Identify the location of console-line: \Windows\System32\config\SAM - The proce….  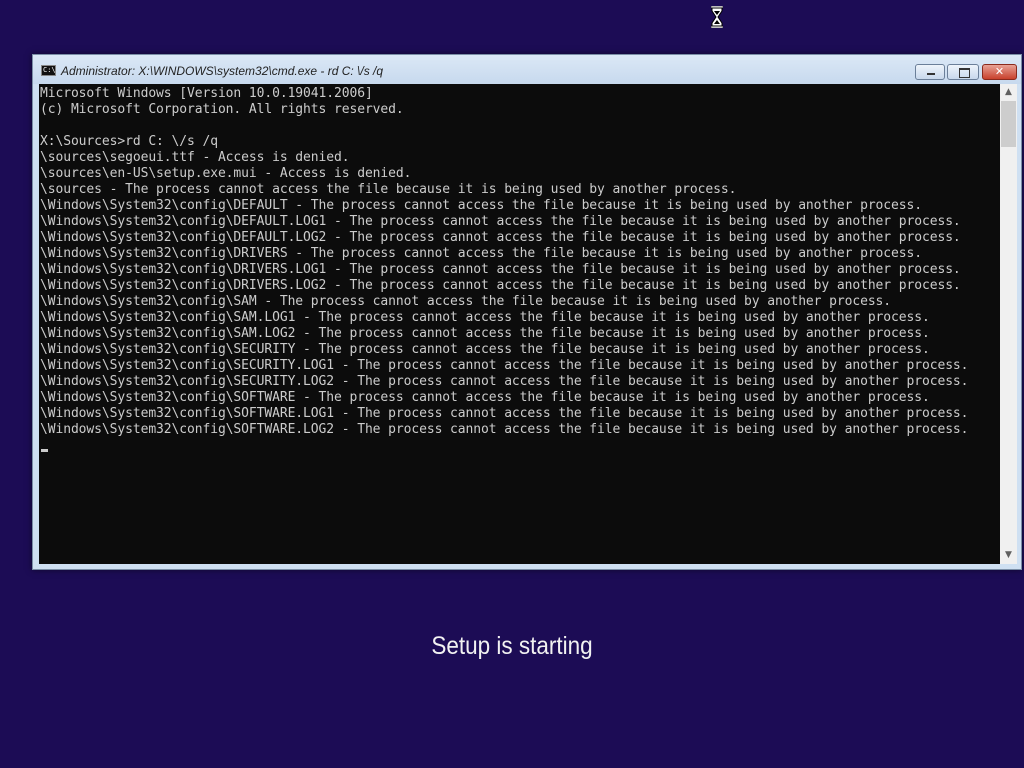
(466, 301).